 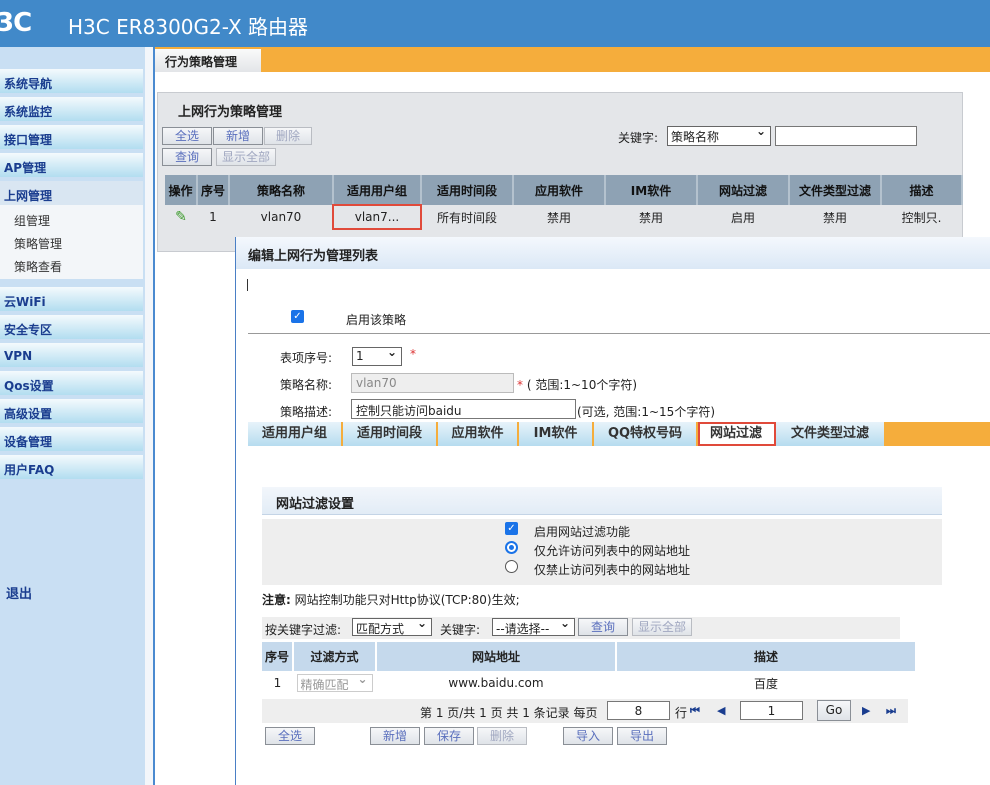 What do you see at coordinates (866, 710) in the screenshot?
I see `next-page-icon: ▶` at bounding box center [866, 710].